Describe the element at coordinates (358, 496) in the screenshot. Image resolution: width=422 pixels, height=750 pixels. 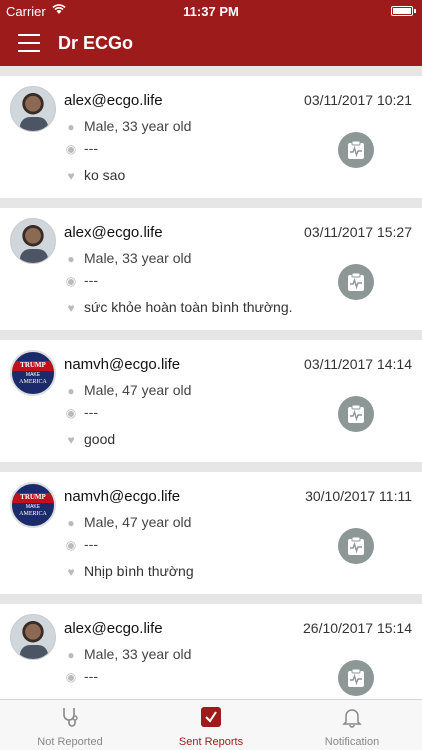
I see `report-date: 30/10/2017 11:11` at that location.